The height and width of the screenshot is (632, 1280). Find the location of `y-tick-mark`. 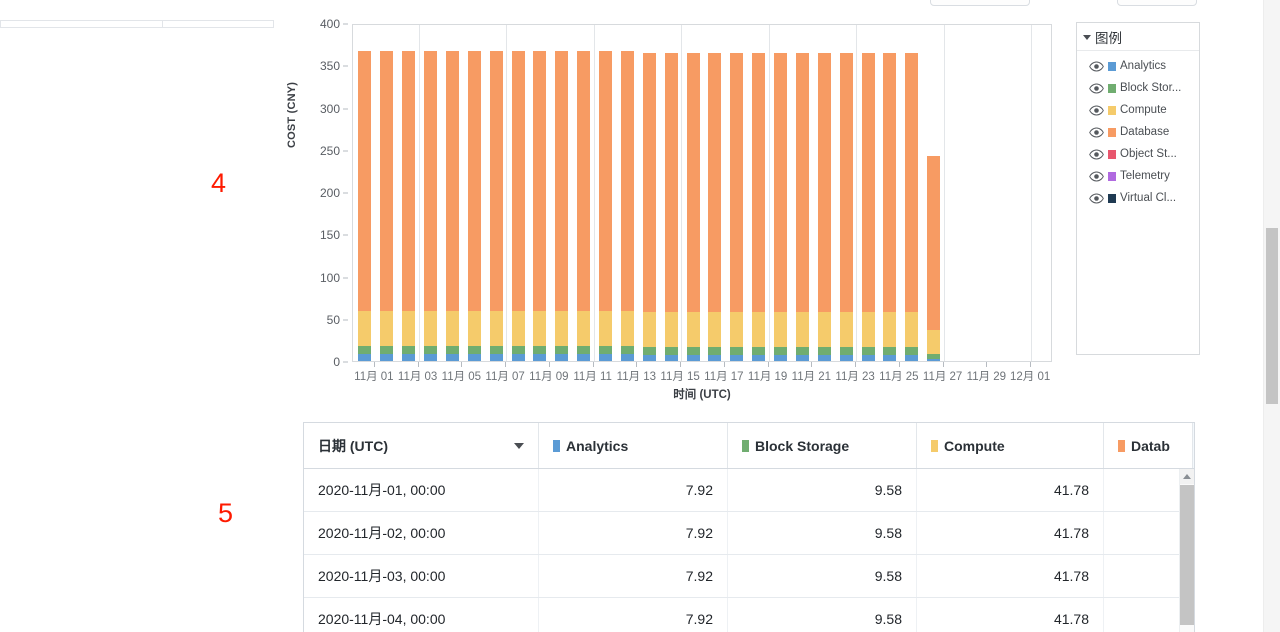

y-tick-mark is located at coordinates (345, 235).